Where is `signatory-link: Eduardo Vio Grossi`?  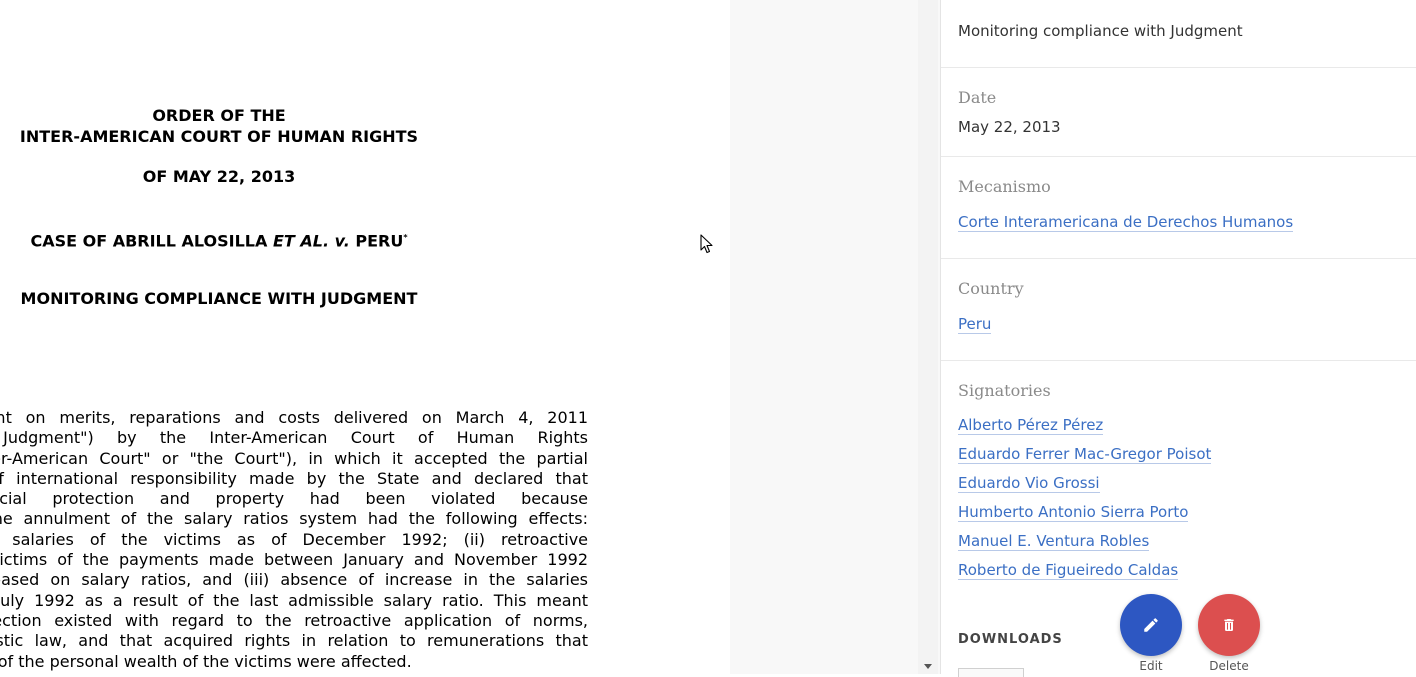
signatory-link: Eduardo Vio Grossi is located at coordinates (1084, 483).